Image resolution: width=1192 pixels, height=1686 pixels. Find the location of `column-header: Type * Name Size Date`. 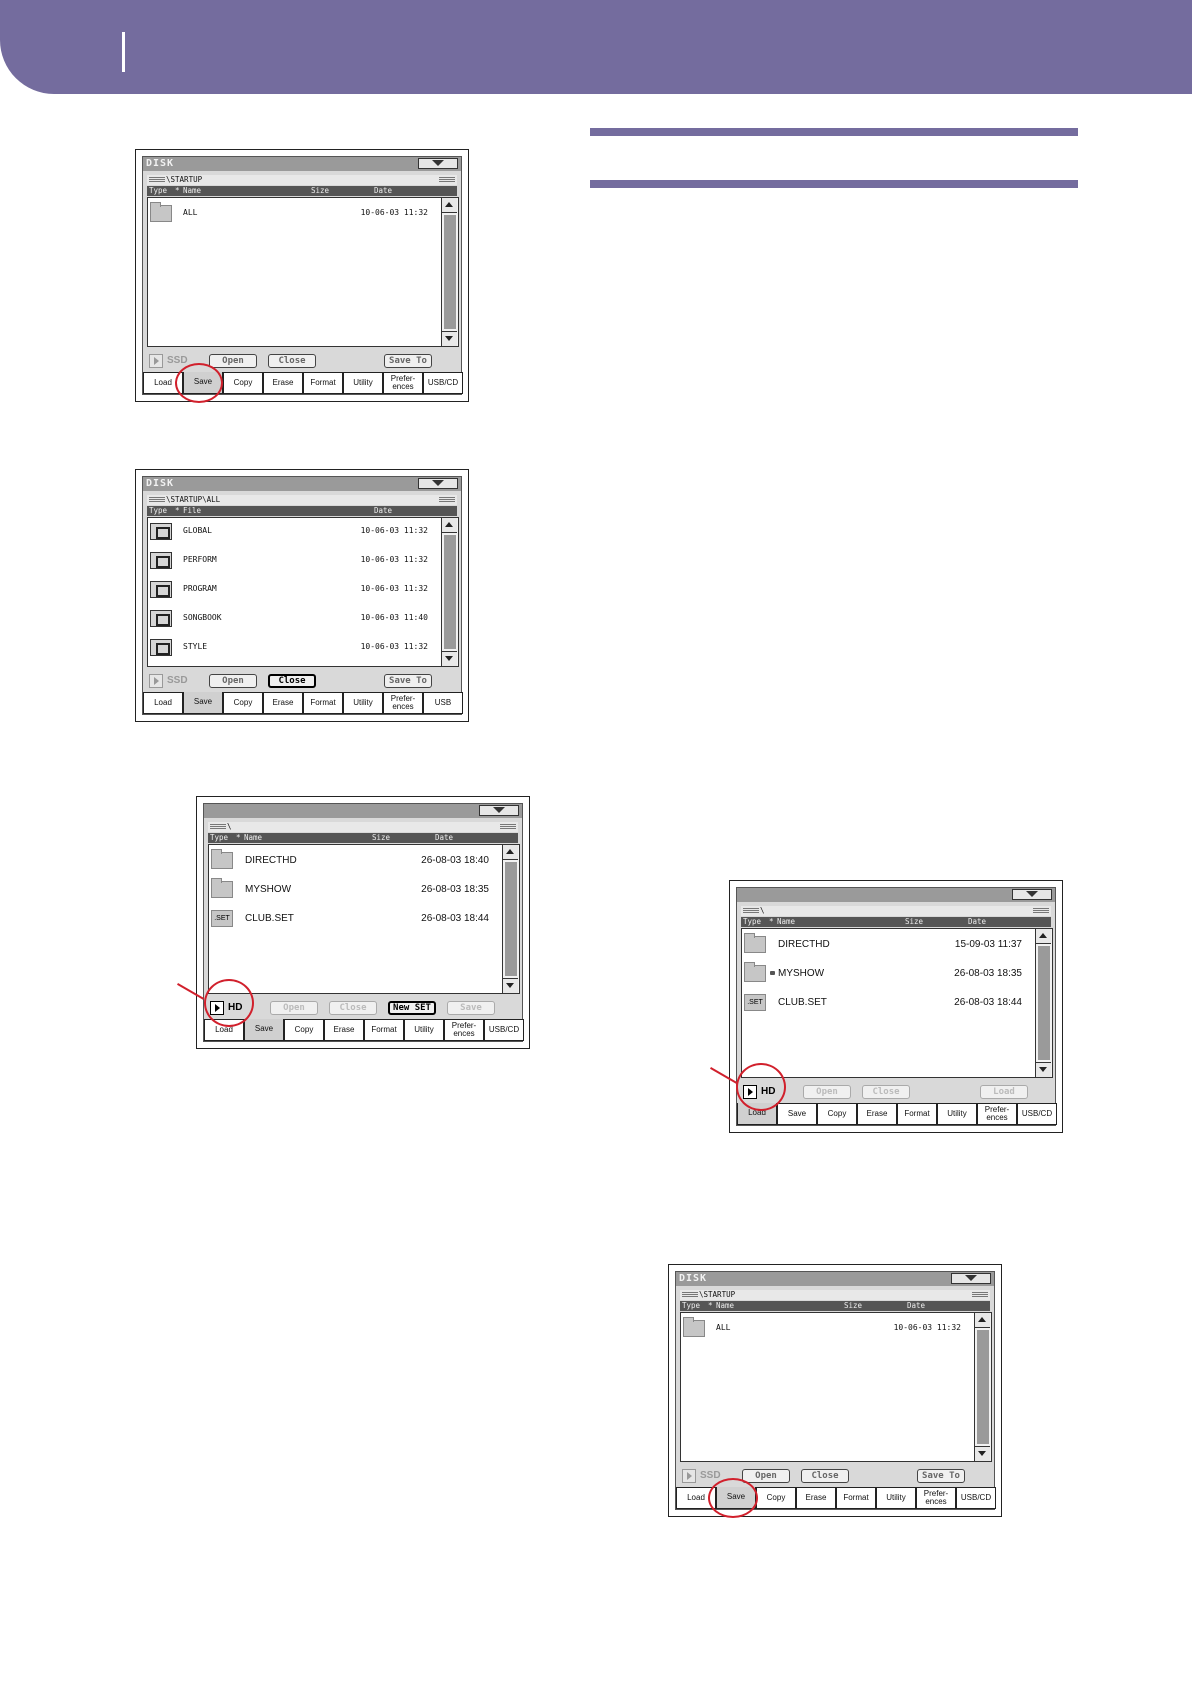

column-header: Type * Name Size Date is located at coordinates (363, 838).